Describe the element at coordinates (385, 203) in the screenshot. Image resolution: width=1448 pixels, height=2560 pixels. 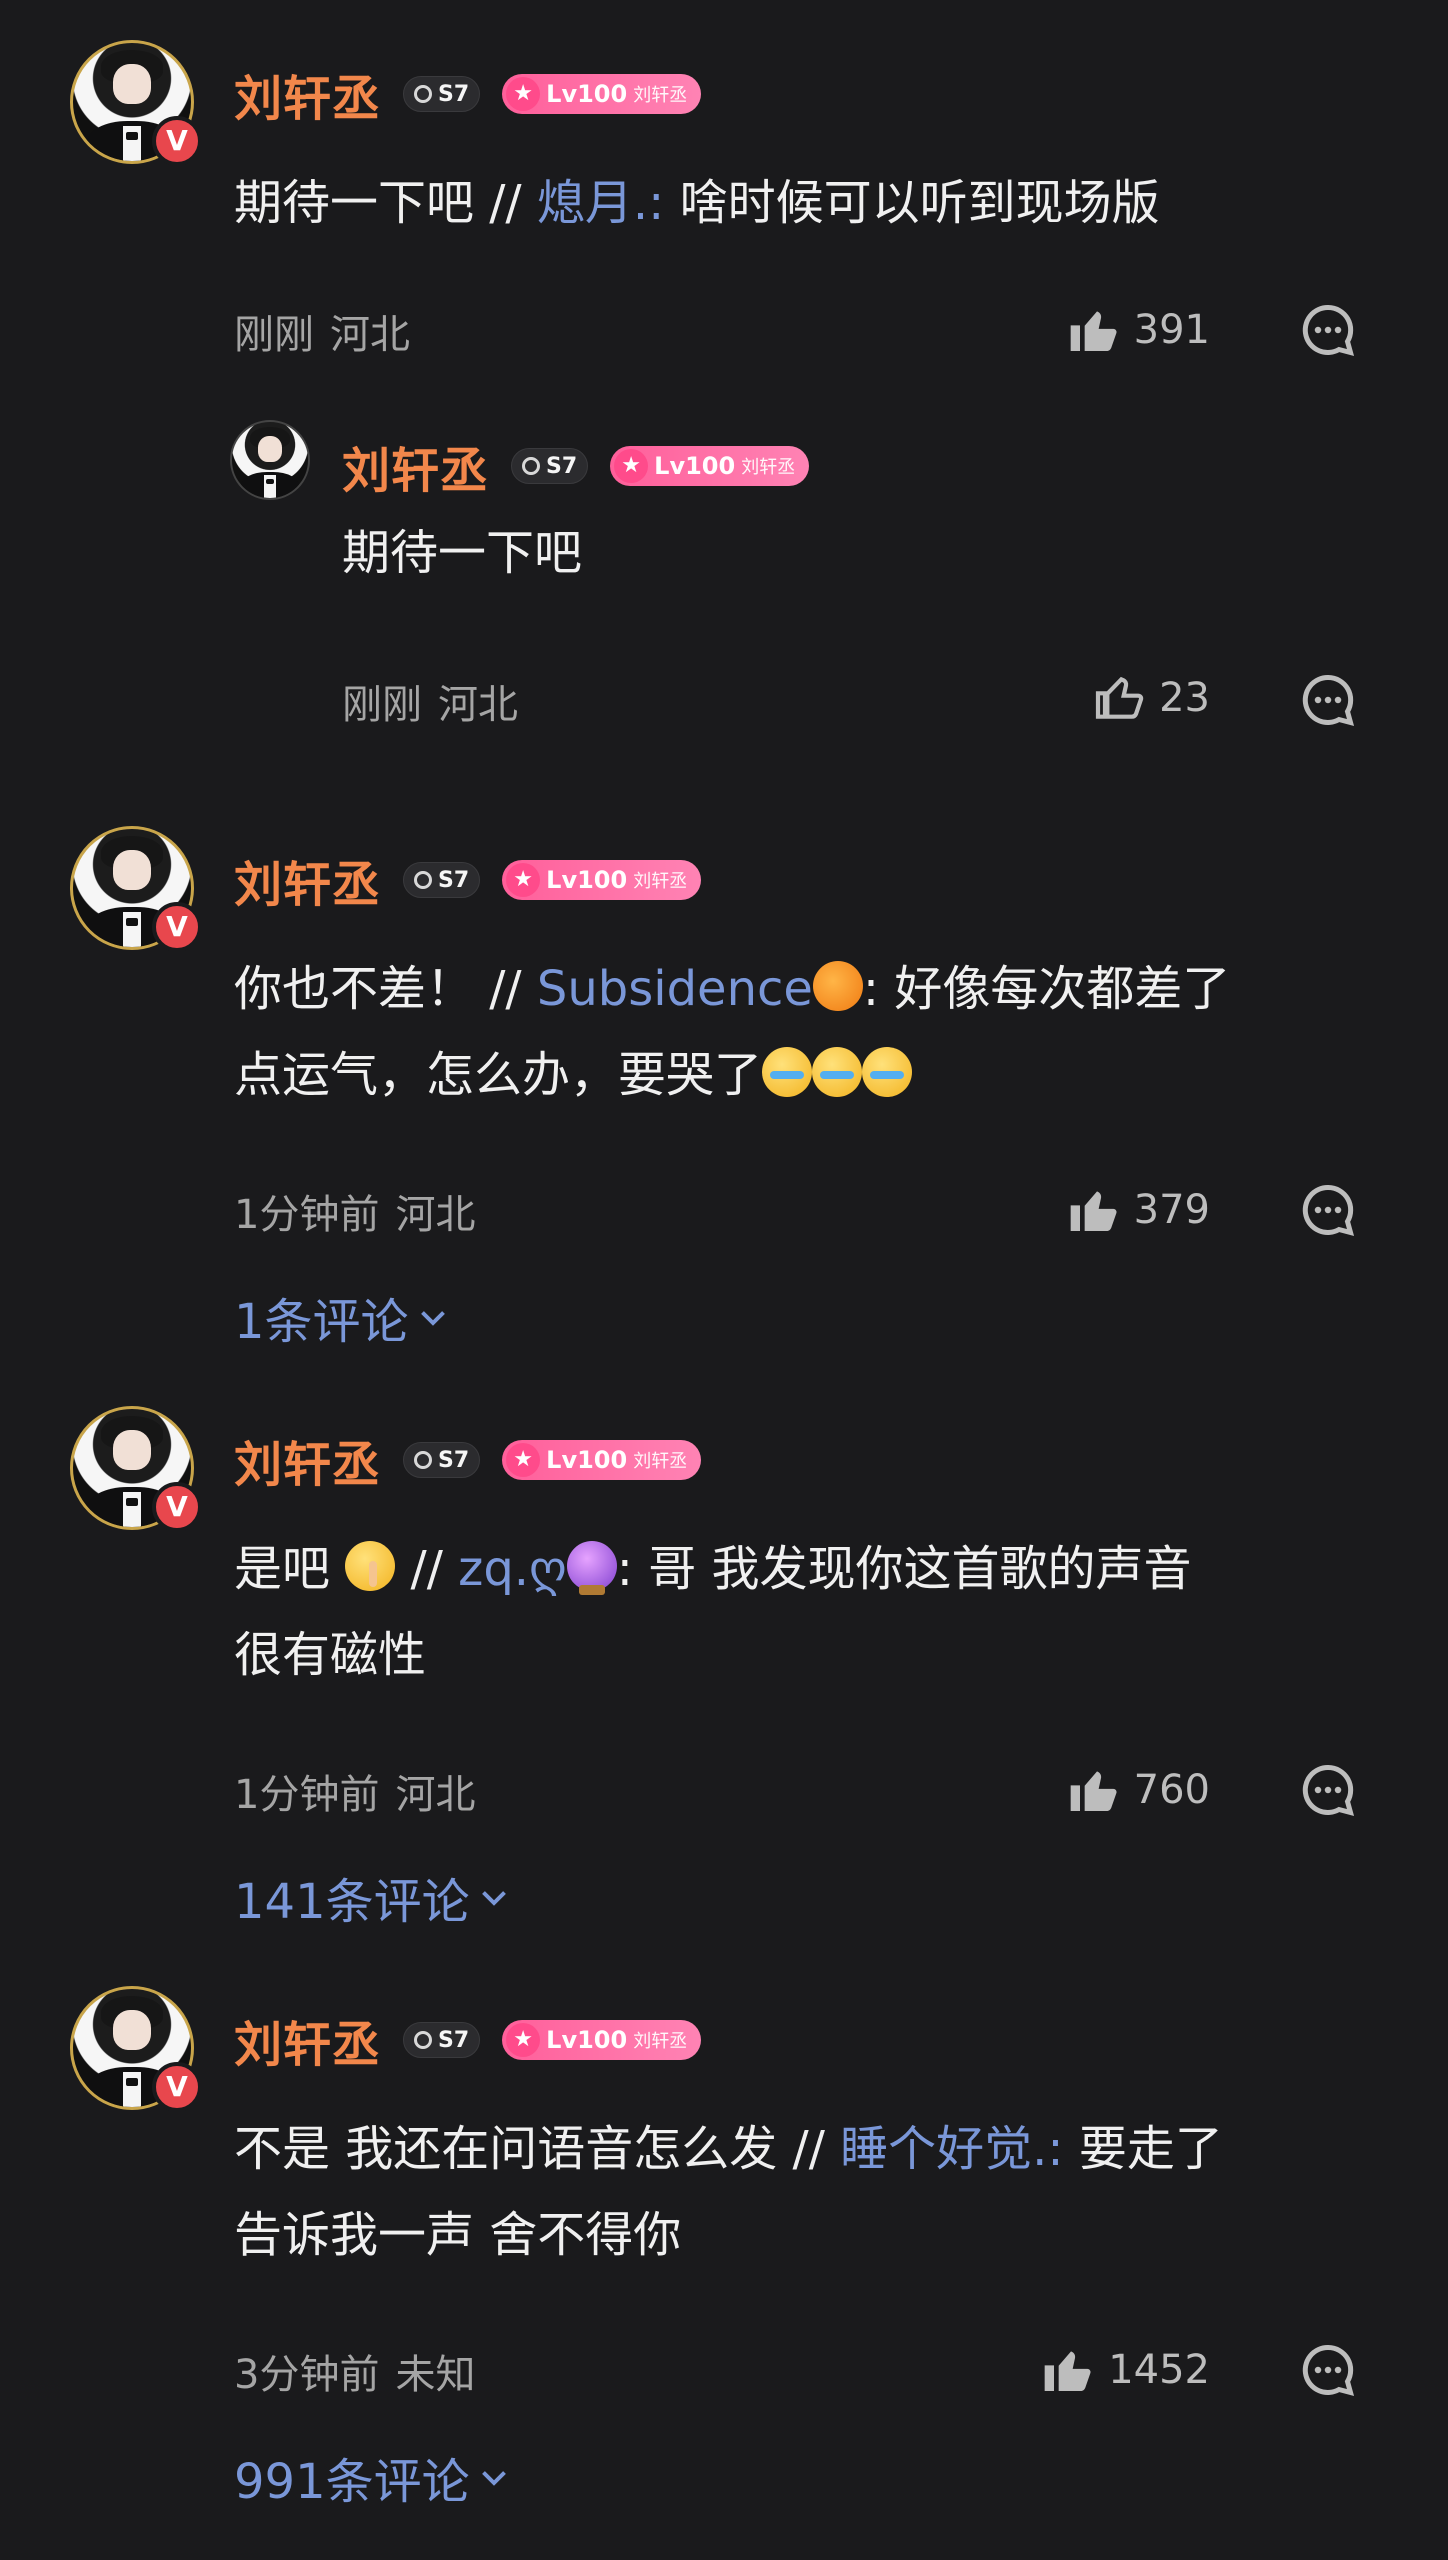
I see `comment-prefix: 期待一下吧 //` at that location.